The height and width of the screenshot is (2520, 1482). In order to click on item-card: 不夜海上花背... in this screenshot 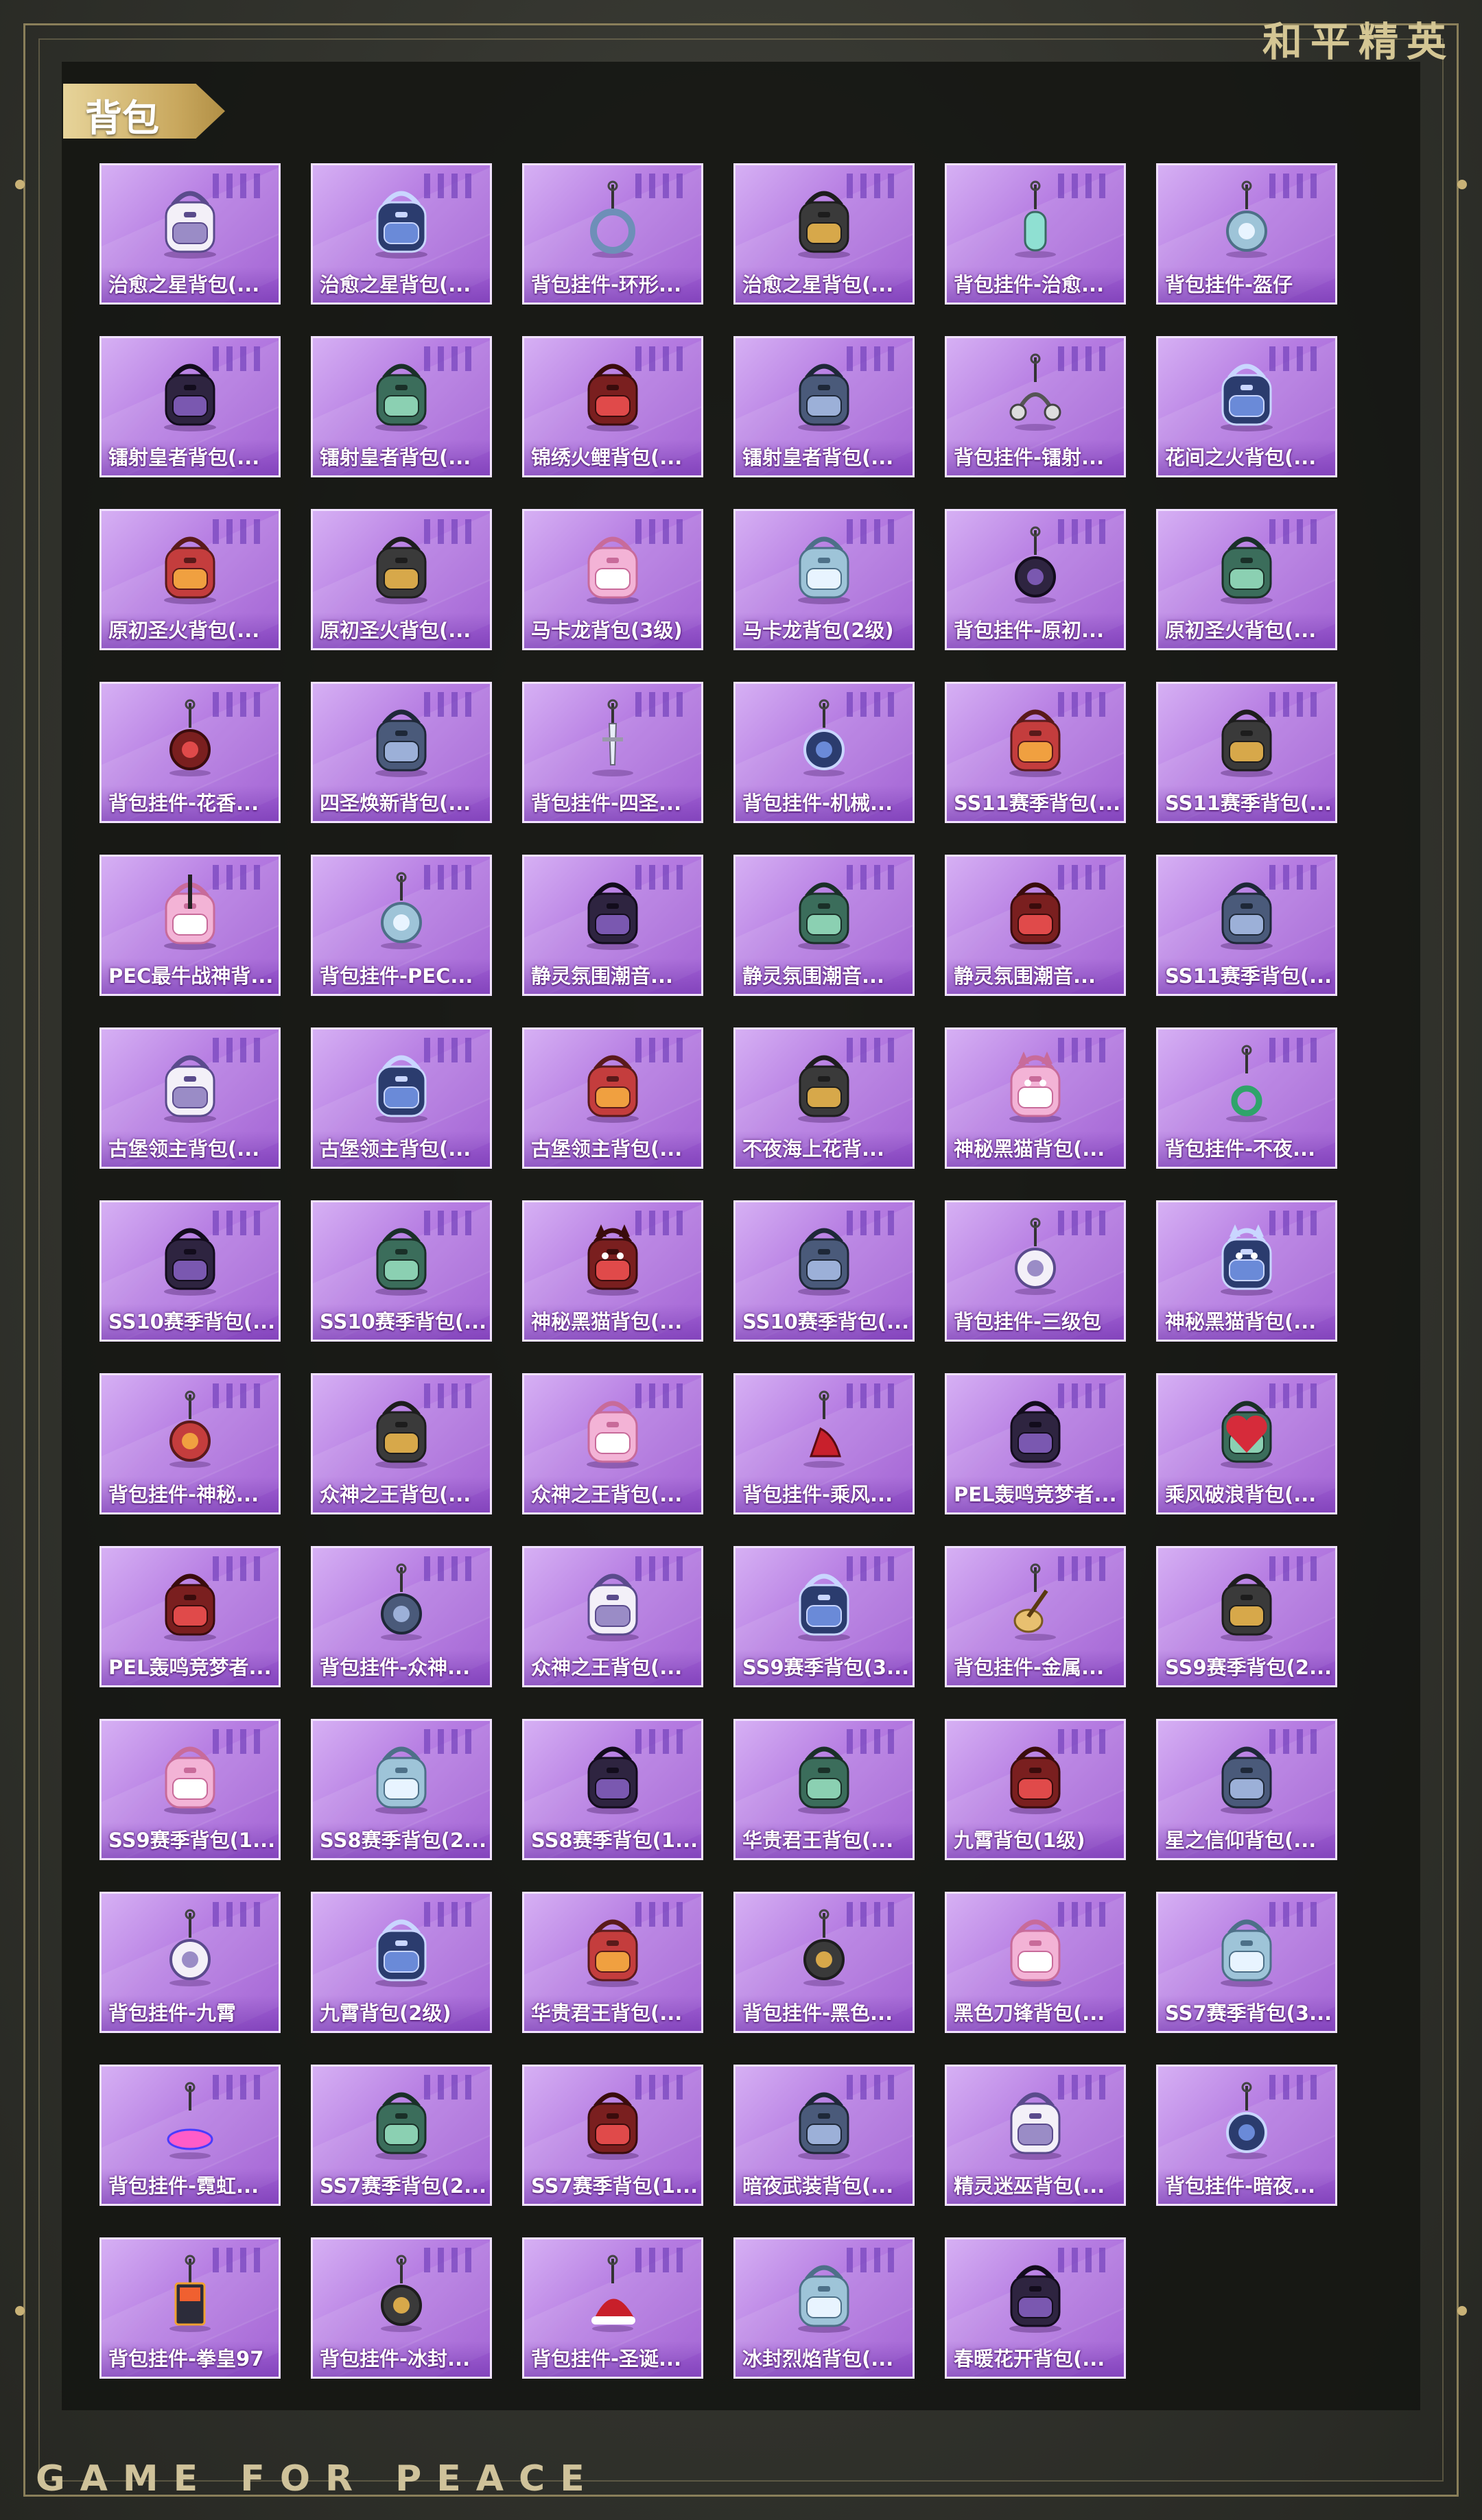, I will do `click(824, 1098)`.